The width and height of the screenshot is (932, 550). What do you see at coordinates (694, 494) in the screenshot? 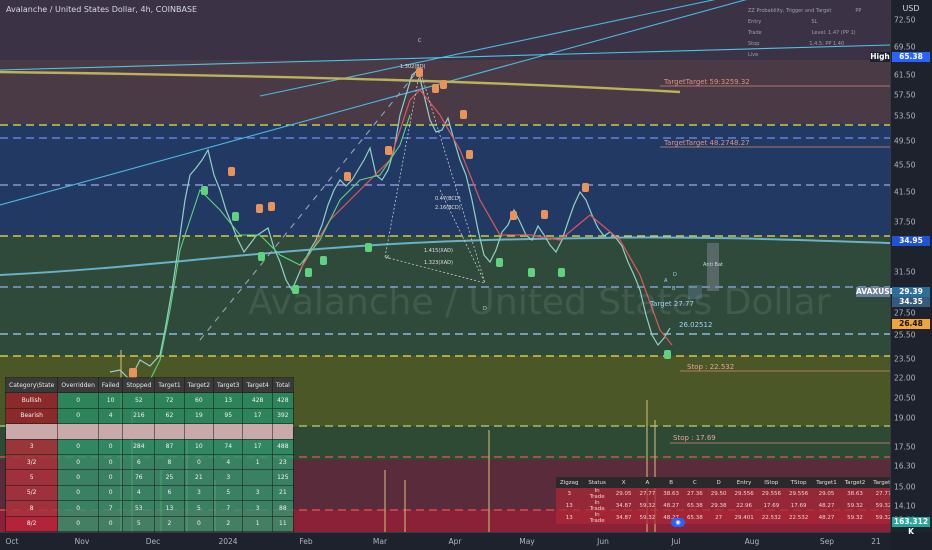
I see `zigzag-cell: 27.36` at bounding box center [694, 494].